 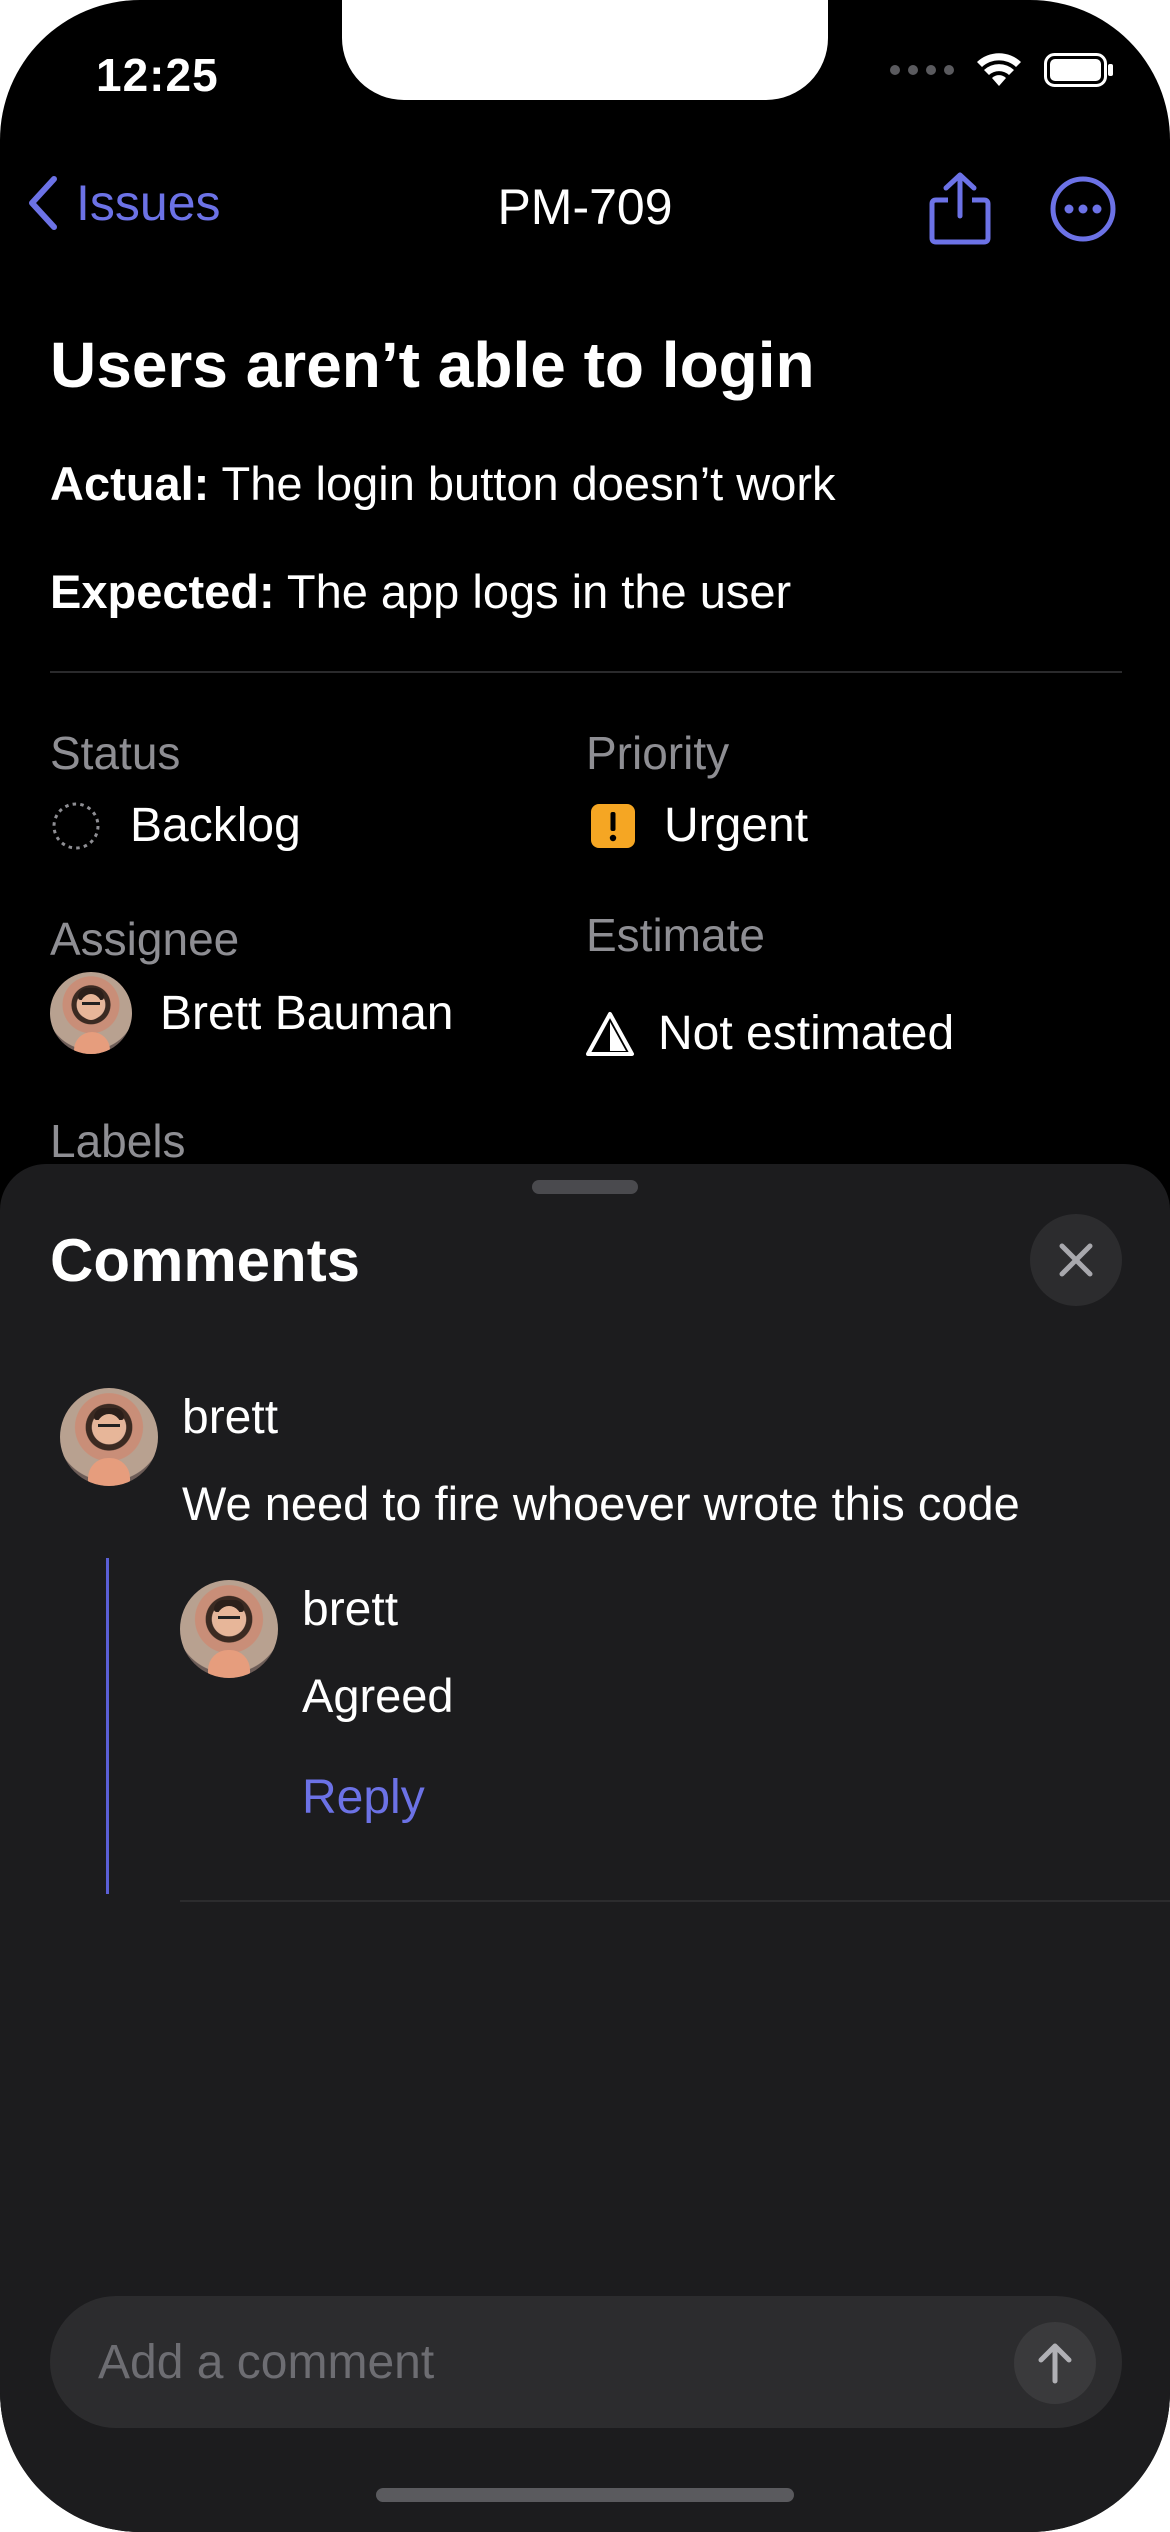 I want to click on labels-label: Labels, so click(x=118, y=1141).